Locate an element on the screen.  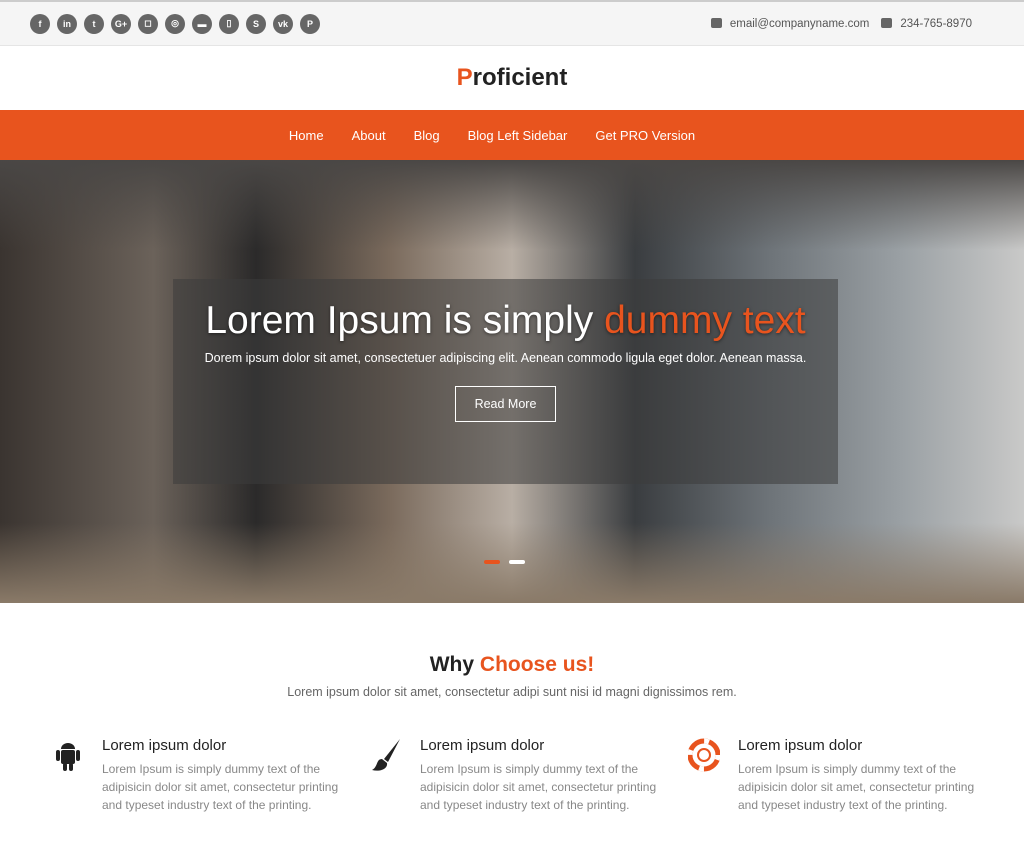
nav-blog: Blog is located at coordinates (427, 135).